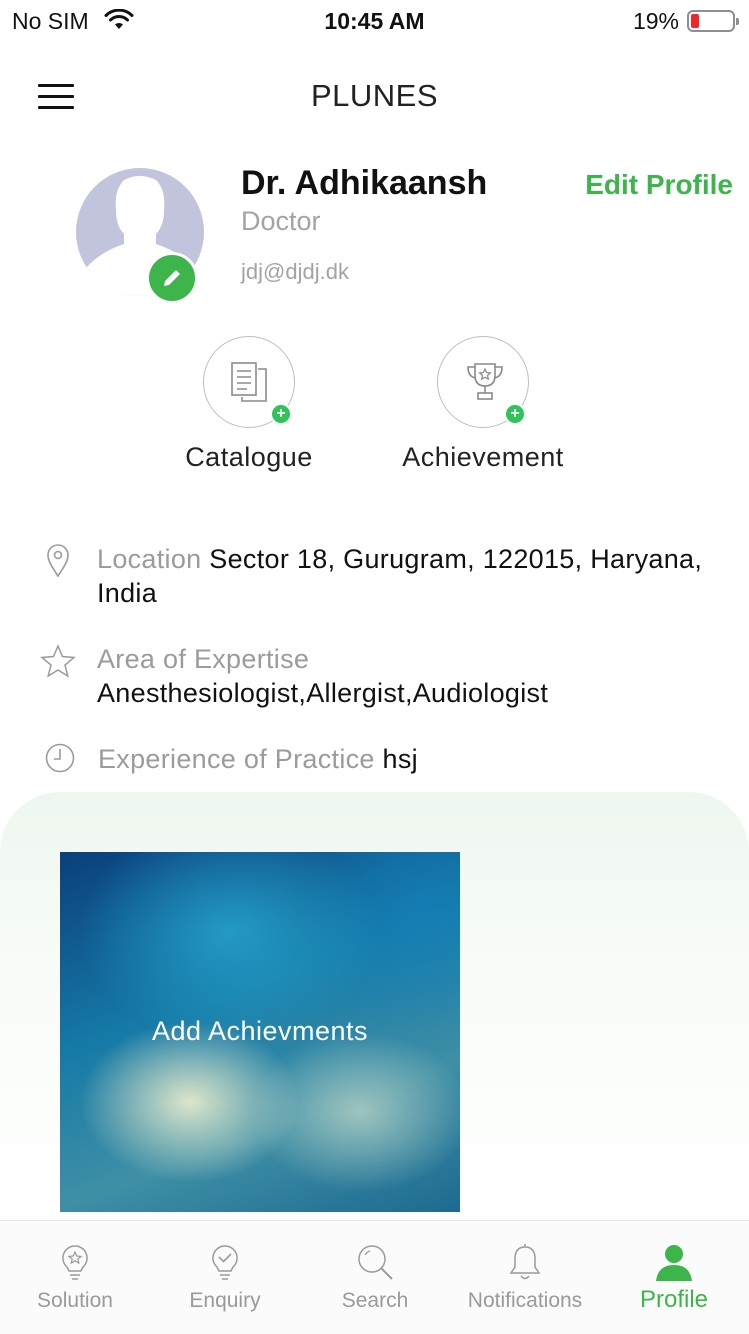 This screenshot has height=1334, width=749. What do you see at coordinates (655, 21) in the screenshot?
I see `battery-percent: 19%` at bounding box center [655, 21].